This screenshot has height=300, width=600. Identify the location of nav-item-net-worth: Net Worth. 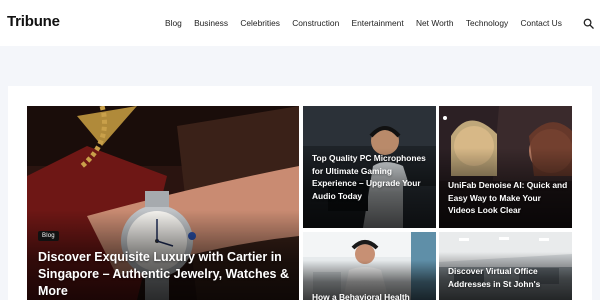
(435, 23).